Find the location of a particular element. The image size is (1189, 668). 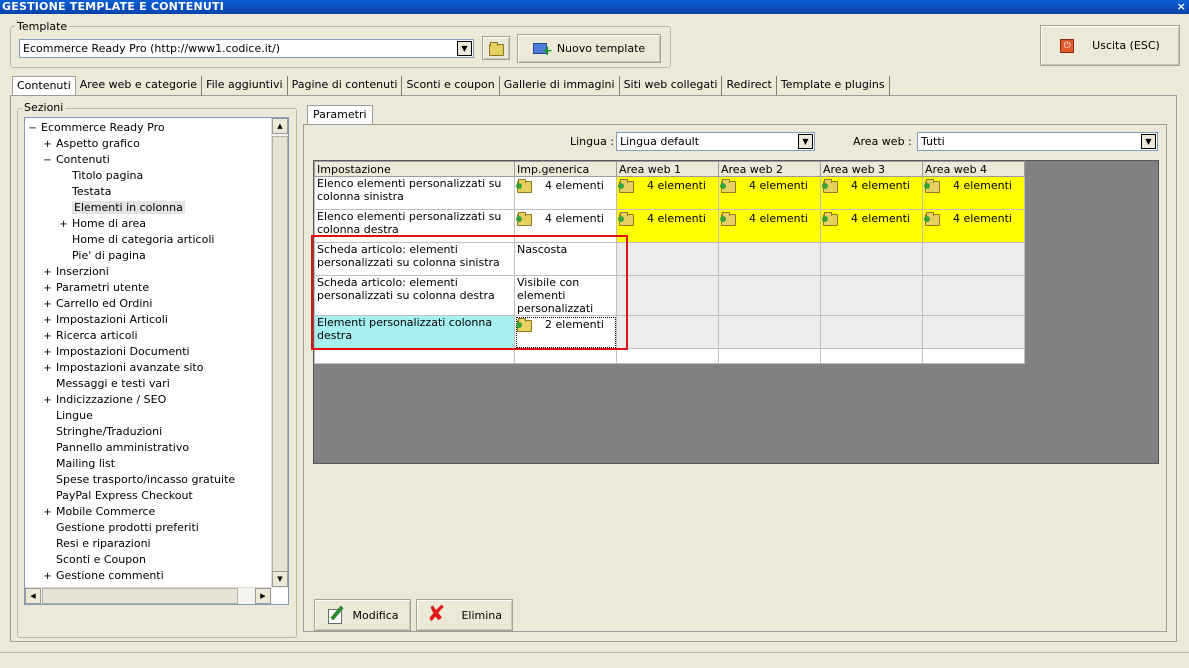

tree-item: + Impostazioni Documenti is located at coordinates (148, 352).